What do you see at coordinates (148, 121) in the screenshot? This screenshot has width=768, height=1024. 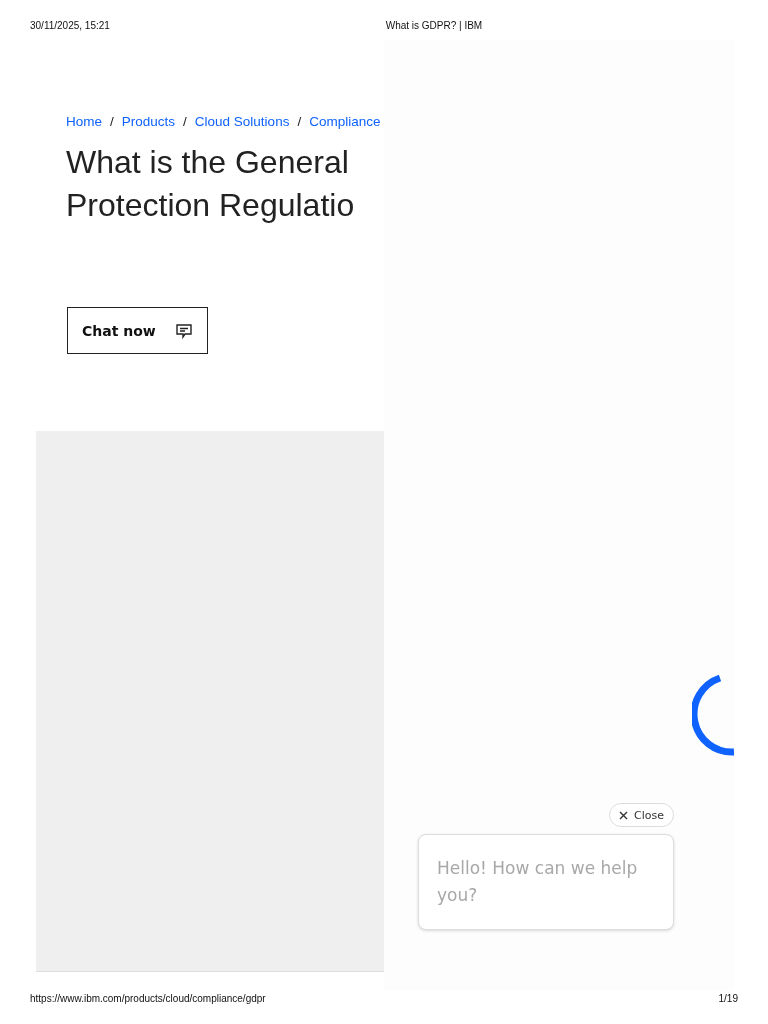 I see `breadcrumb-link: Products` at bounding box center [148, 121].